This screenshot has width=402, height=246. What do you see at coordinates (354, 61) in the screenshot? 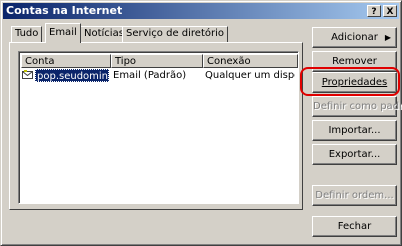
I see `remover-button: Remover` at bounding box center [354, 61].